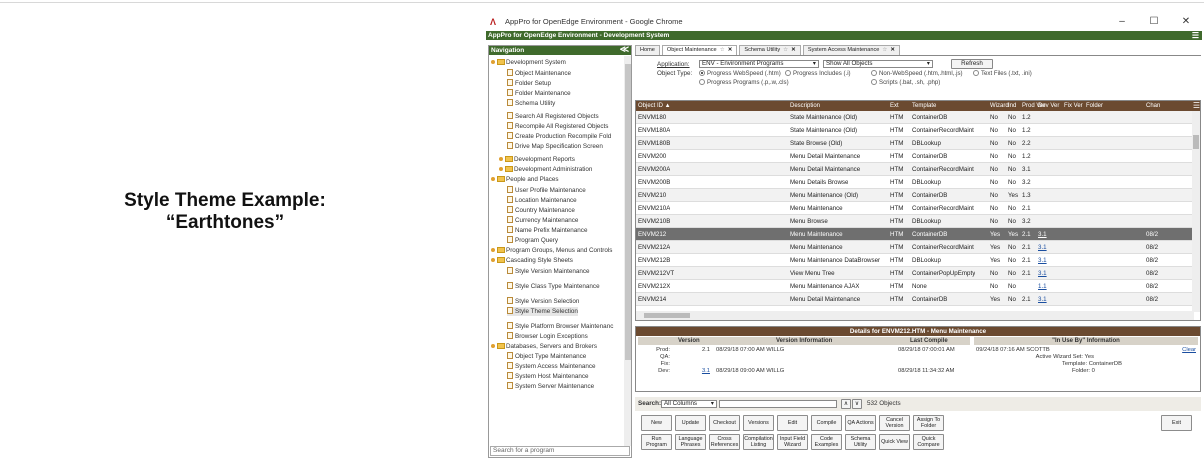  I want to click on column-header: Folder, so click(1094, 106).